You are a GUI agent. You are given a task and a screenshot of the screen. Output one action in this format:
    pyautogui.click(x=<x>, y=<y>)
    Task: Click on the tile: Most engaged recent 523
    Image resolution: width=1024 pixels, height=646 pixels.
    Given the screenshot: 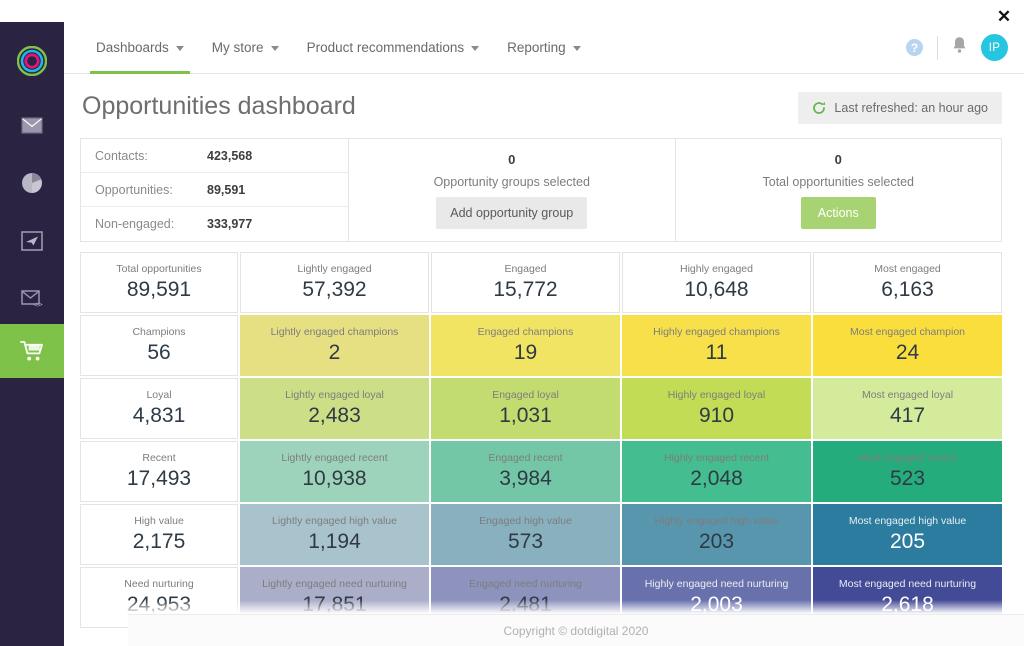 What is the action you would take?
    pyautogui.click(x=907, y=471)
    